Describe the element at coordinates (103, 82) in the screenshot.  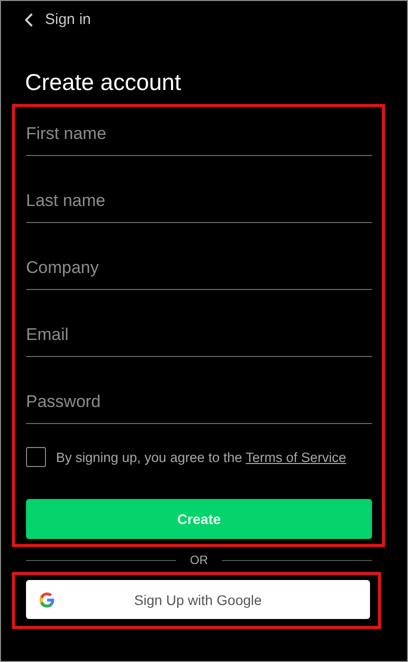
I see `page-title: Create account` at that location.